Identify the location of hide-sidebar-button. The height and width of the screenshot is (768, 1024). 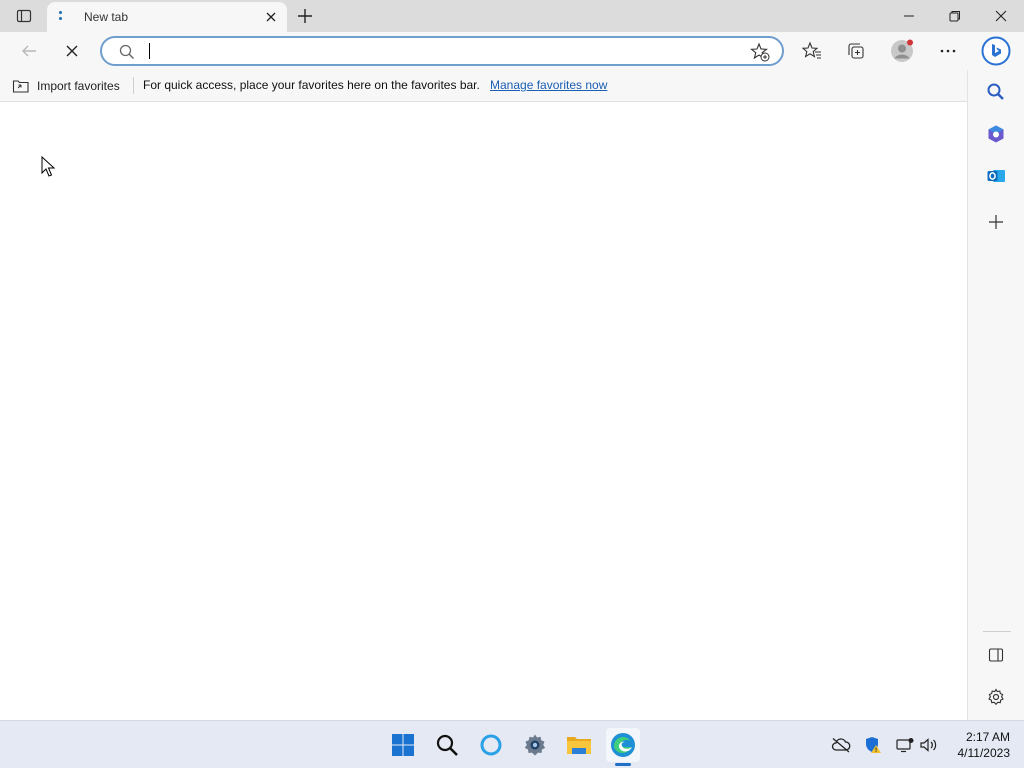
(996, 655).